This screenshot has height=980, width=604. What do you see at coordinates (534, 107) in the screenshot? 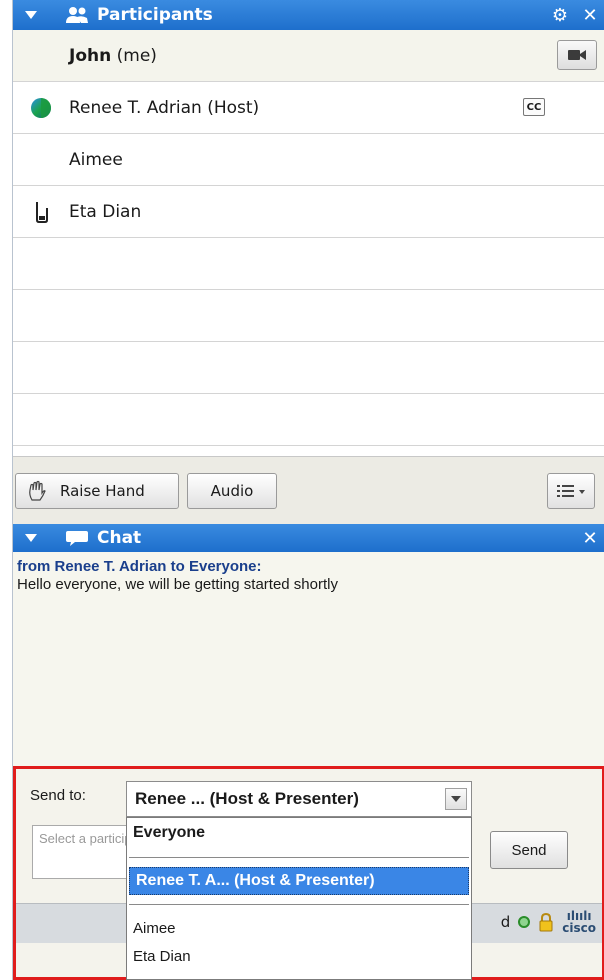
I see `closed-caption-icon: CC` at bounding box center [534, 107].